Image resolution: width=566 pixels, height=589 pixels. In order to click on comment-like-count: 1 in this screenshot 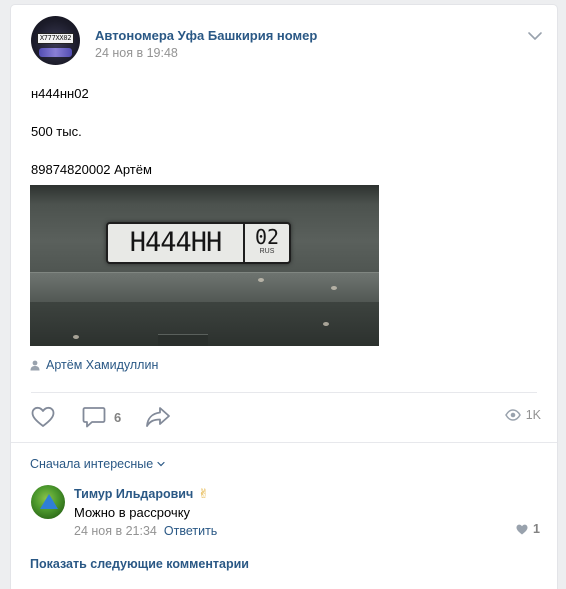, I will do `click(536, 529)`.